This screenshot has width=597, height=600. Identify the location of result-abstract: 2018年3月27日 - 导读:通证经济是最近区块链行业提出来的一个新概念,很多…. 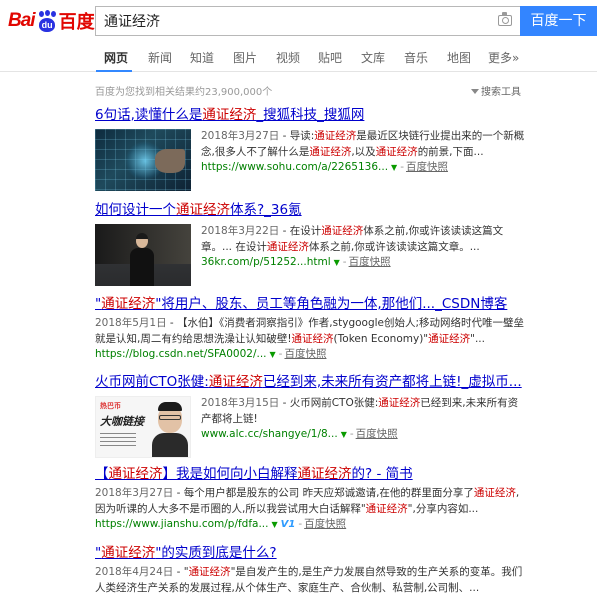
(363, 144).